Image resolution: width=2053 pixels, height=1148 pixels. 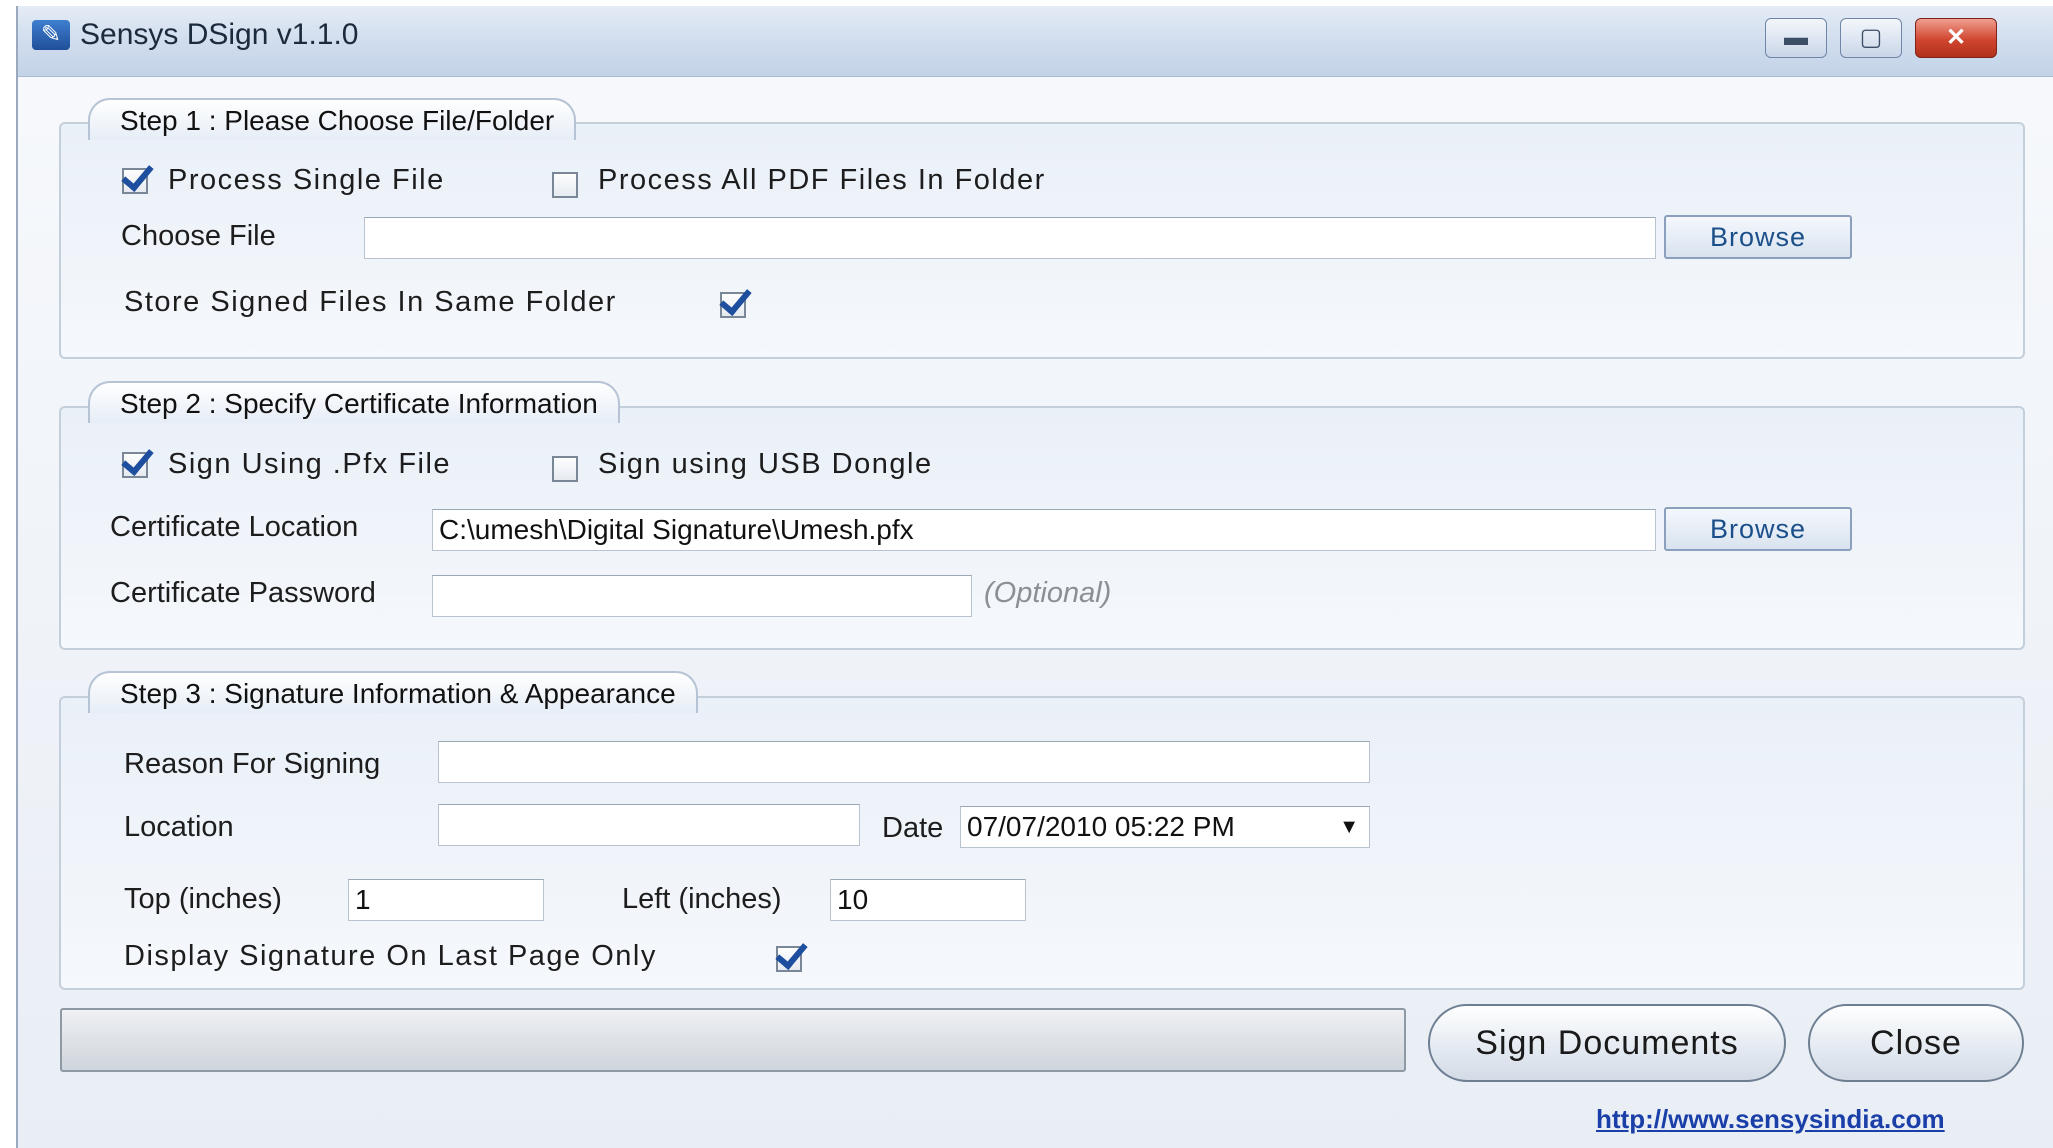 What do you see at coordinates (135, 181) in the screenshot?
I see `single-file-checkbox` at bounding box center [135, 181].